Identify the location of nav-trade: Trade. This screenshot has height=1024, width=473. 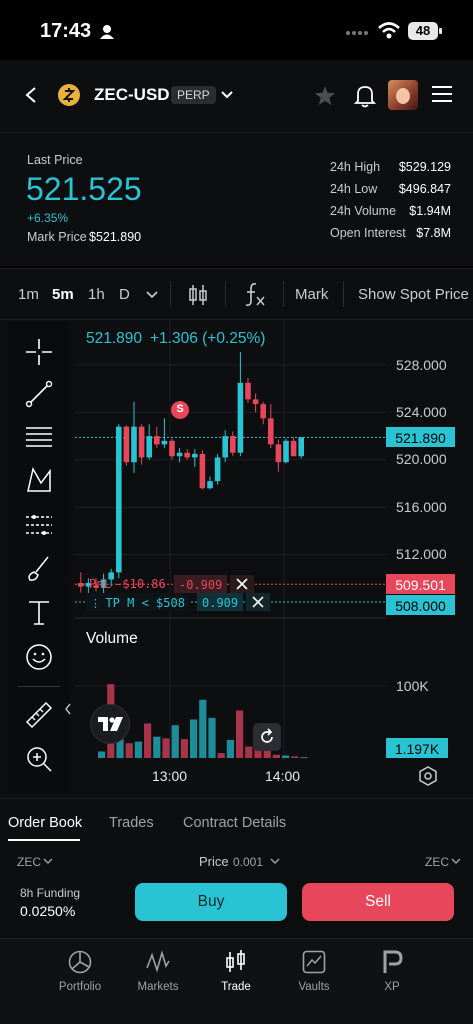
(236, 969).